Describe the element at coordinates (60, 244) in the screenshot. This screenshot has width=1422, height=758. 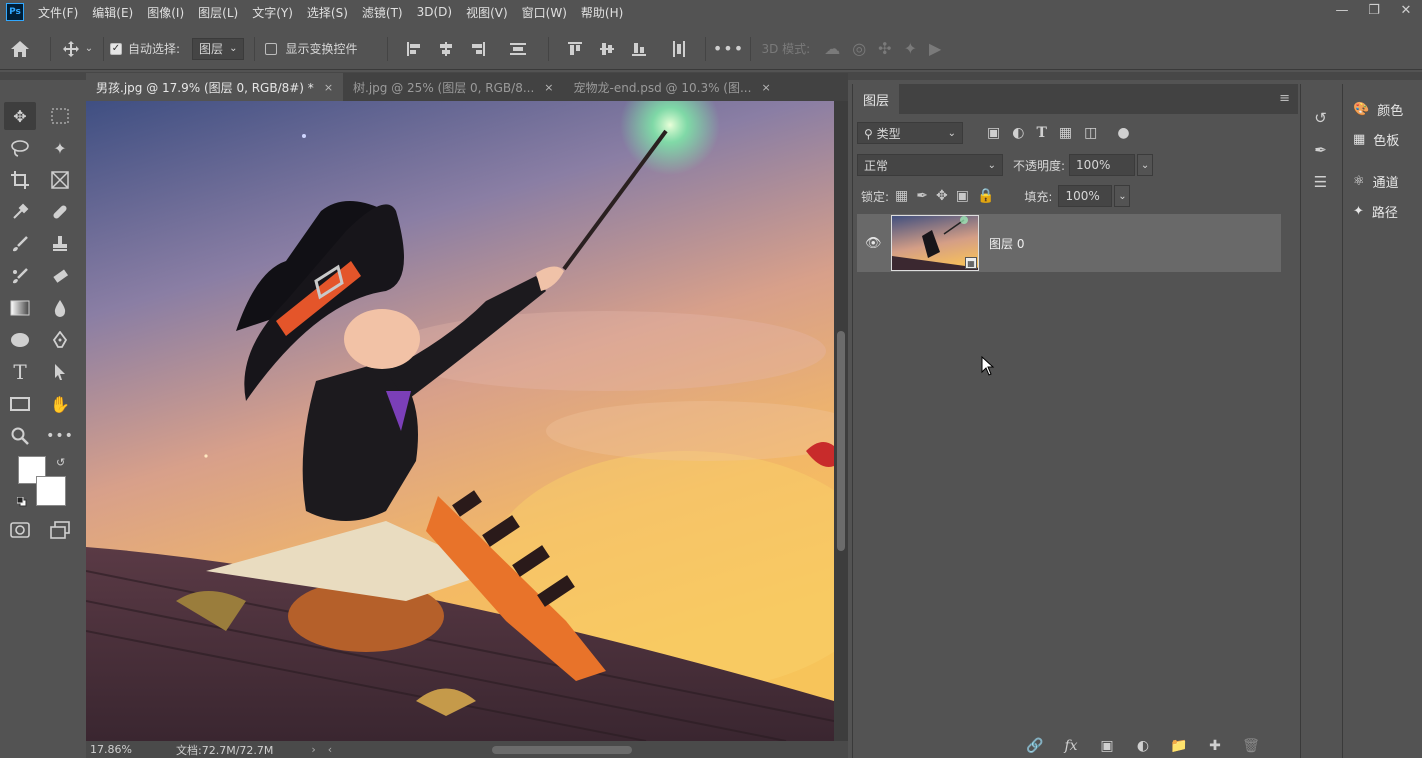
I see `clone-stamp-icon` at that location.